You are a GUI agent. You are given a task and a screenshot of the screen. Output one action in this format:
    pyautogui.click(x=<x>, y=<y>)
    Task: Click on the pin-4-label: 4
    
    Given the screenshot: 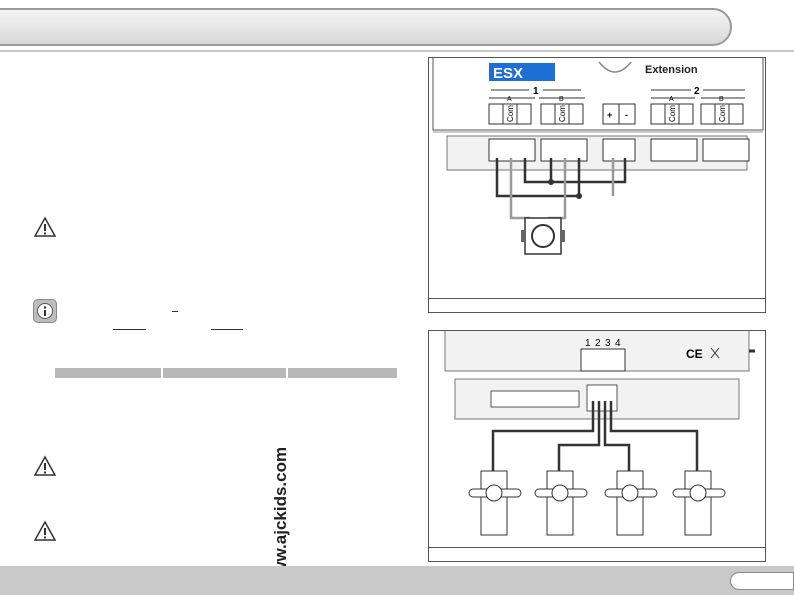 What is the action you would take?
    pyautogui.click(x=618, y=343)
    